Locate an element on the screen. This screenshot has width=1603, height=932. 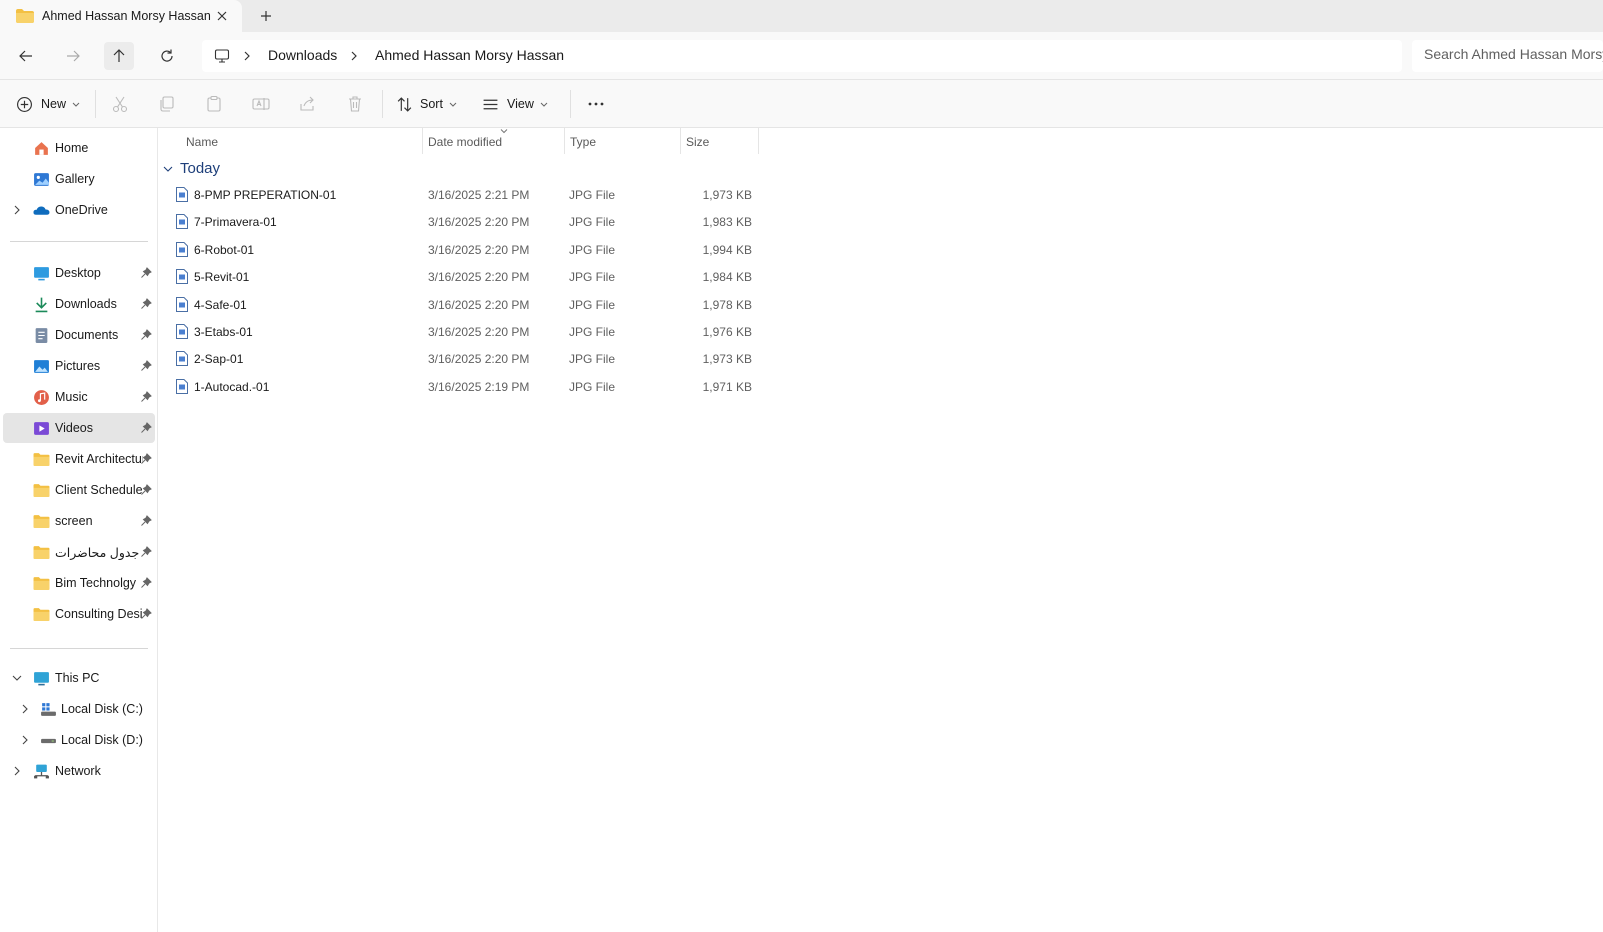
sidebar-item-label: Client Schedules is located at coordinates (99, 490).